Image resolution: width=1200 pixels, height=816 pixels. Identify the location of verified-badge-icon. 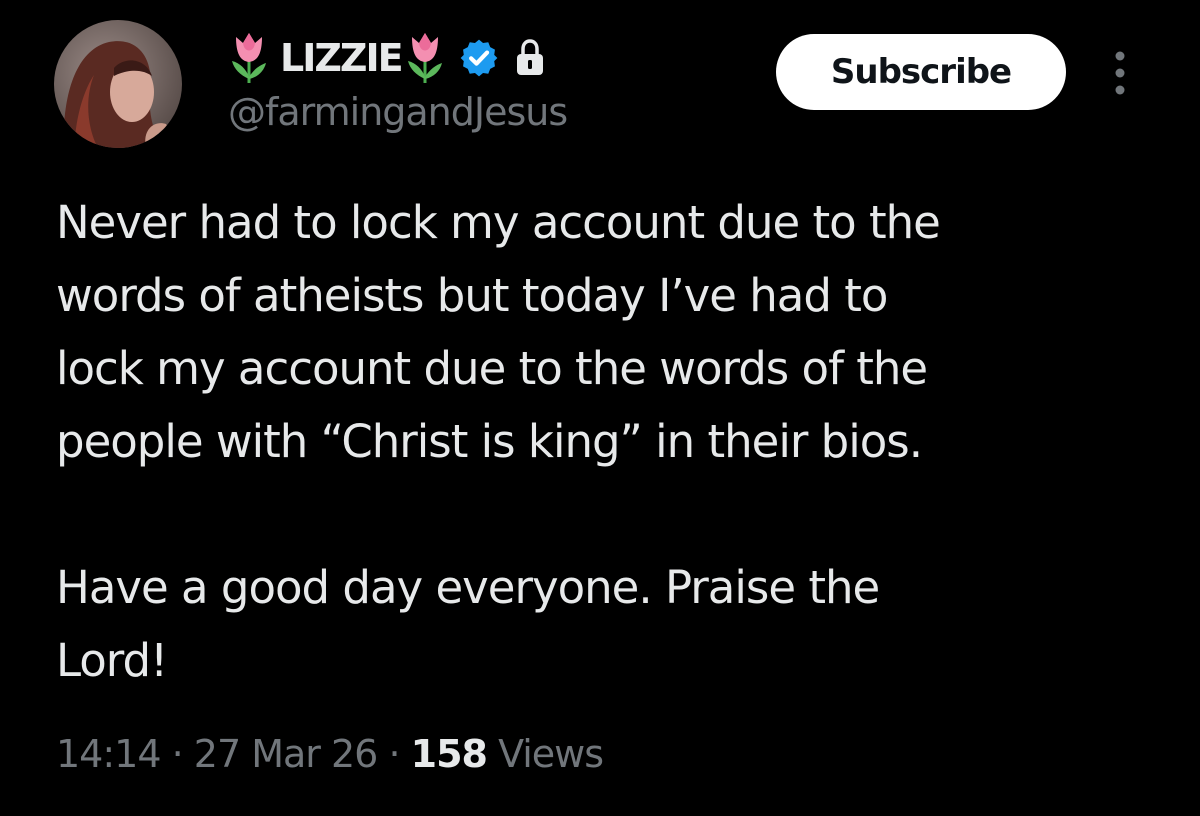
(479, 58).